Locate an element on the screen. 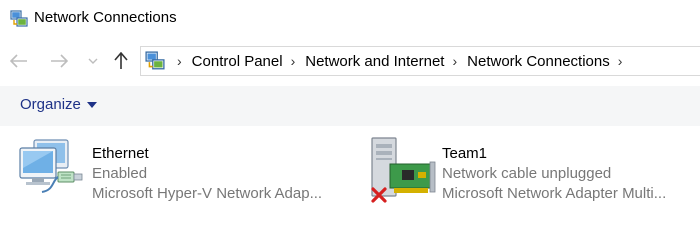  ethernet-adapter-icon is located at coordinates (51, 166).